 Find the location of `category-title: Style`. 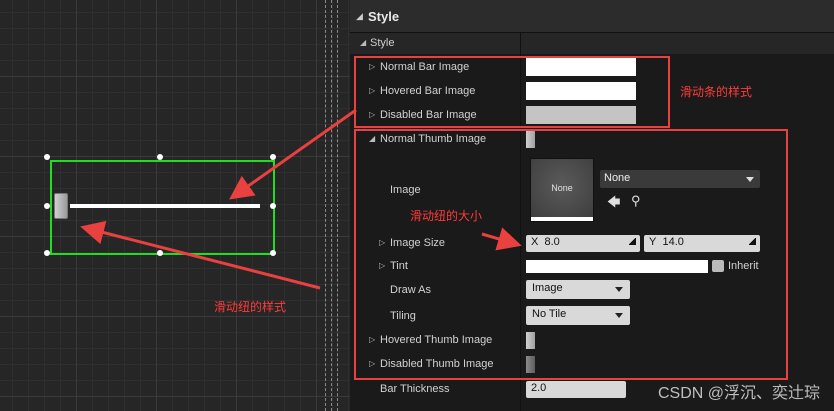

category-title: Style is located at coordinates (384, 16).